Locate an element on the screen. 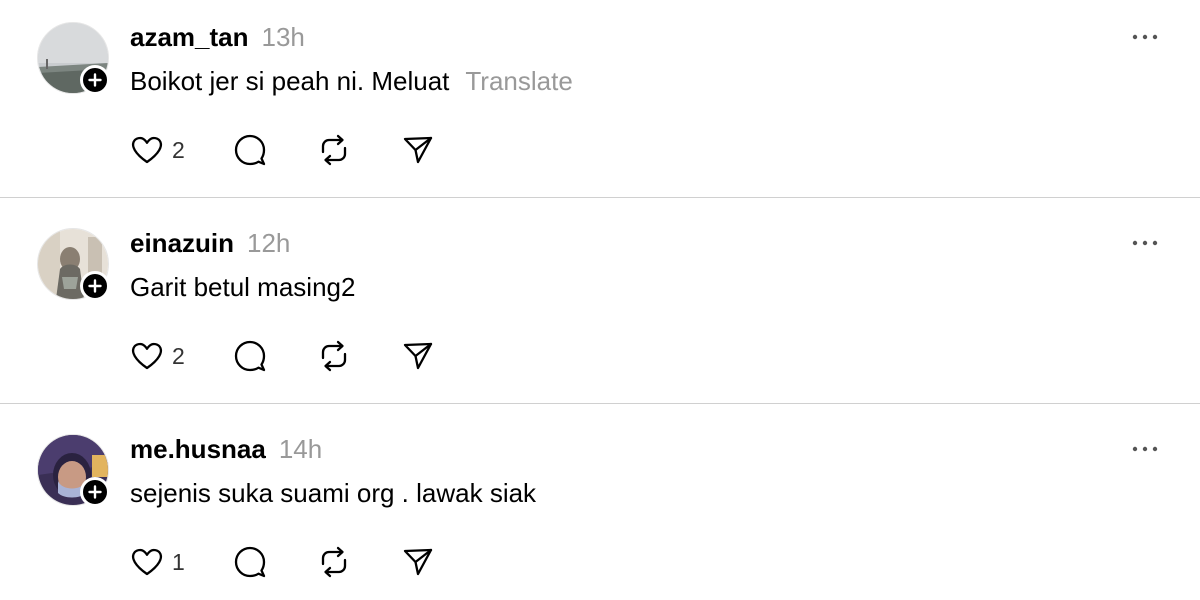 Image resolution: width=1200 pixels, height=600 pixels. post-header: azam_tan 13h is located at coordinates (217, 38).